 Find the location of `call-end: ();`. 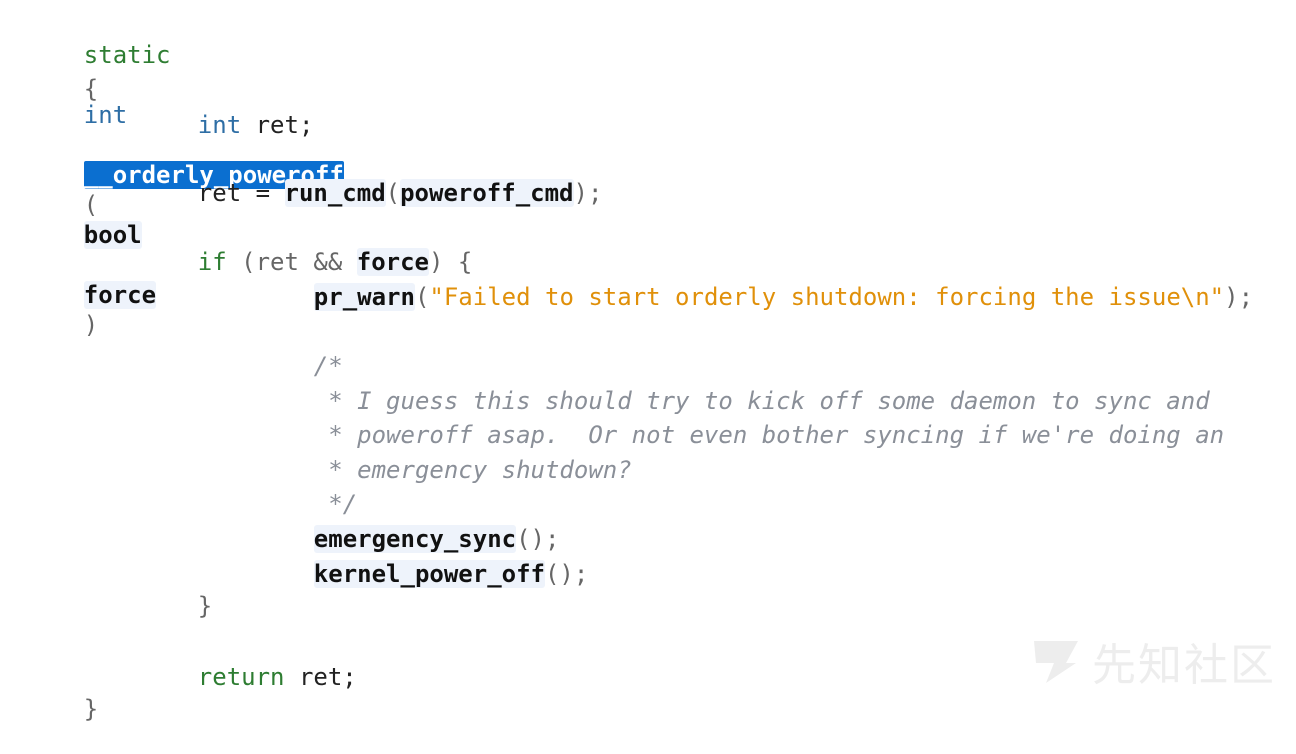

call-end: (); is located at coordinates (566, 574).